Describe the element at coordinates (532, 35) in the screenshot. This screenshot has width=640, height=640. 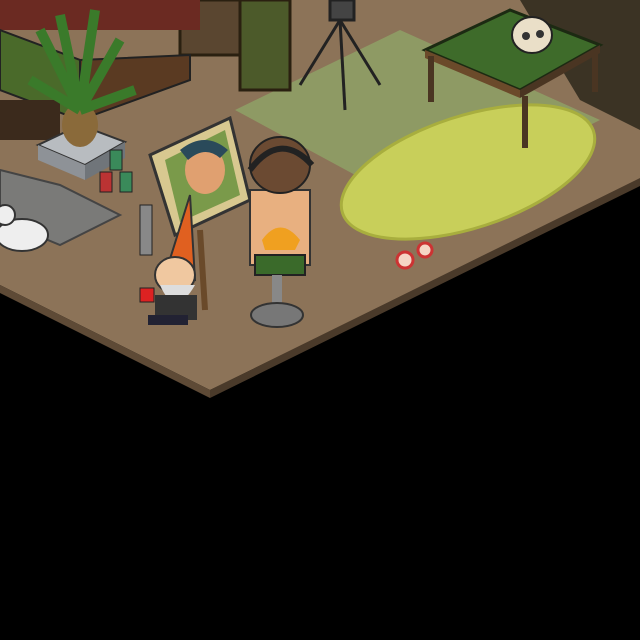
I see `skull` at that location.